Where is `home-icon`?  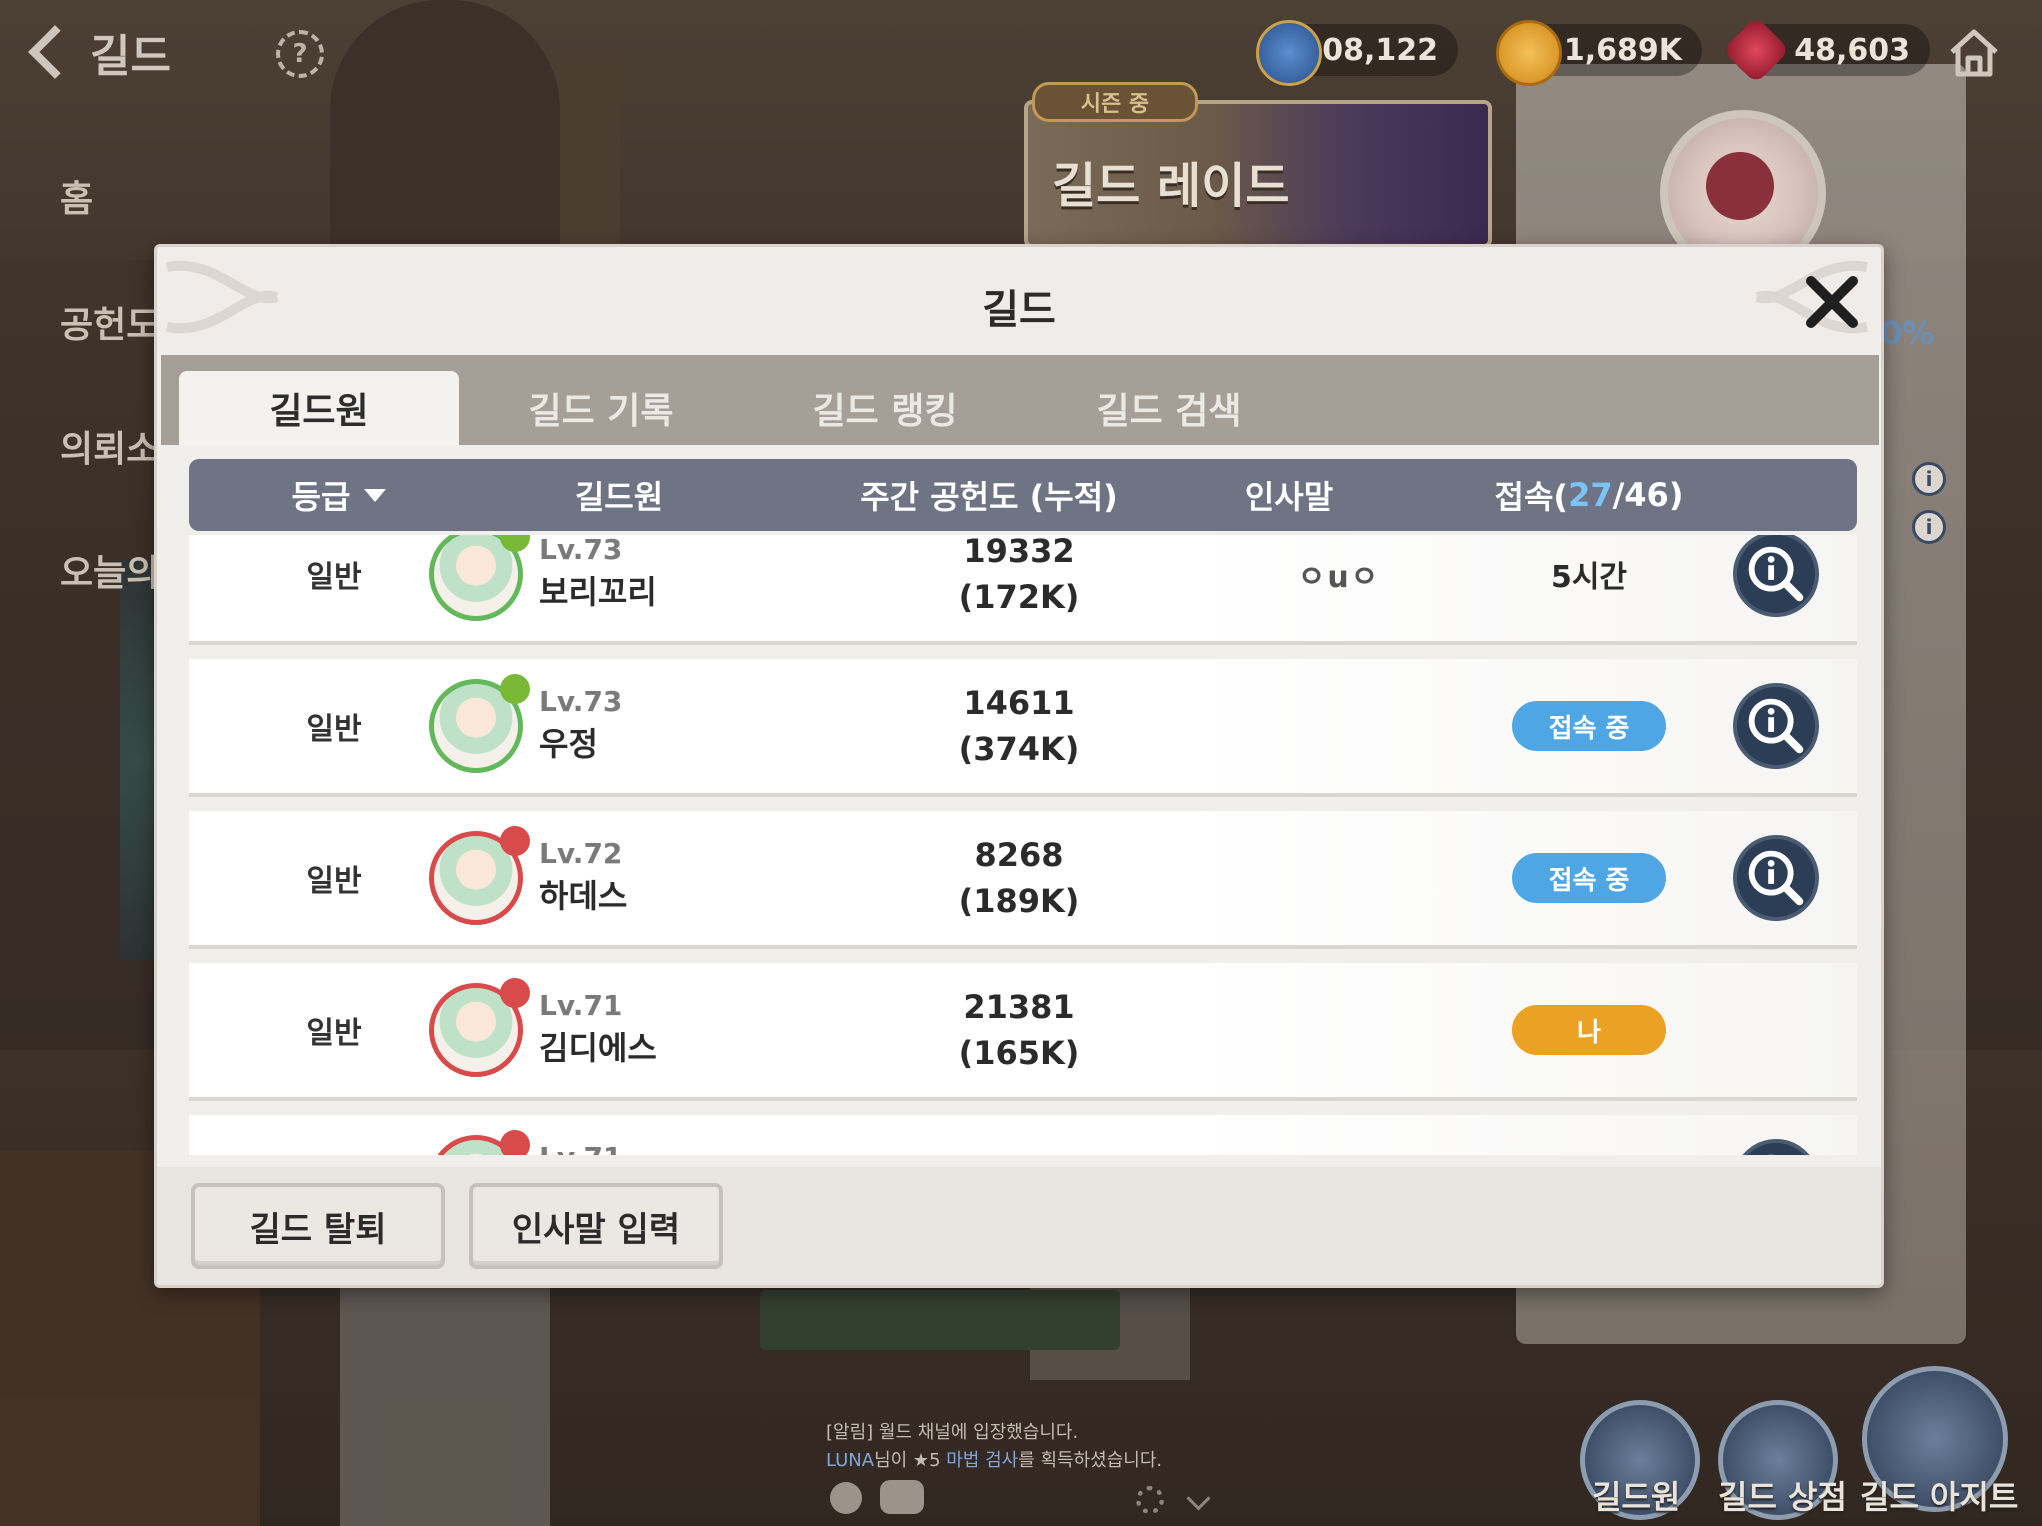 home-icon is located at coordinates (1974, 52).